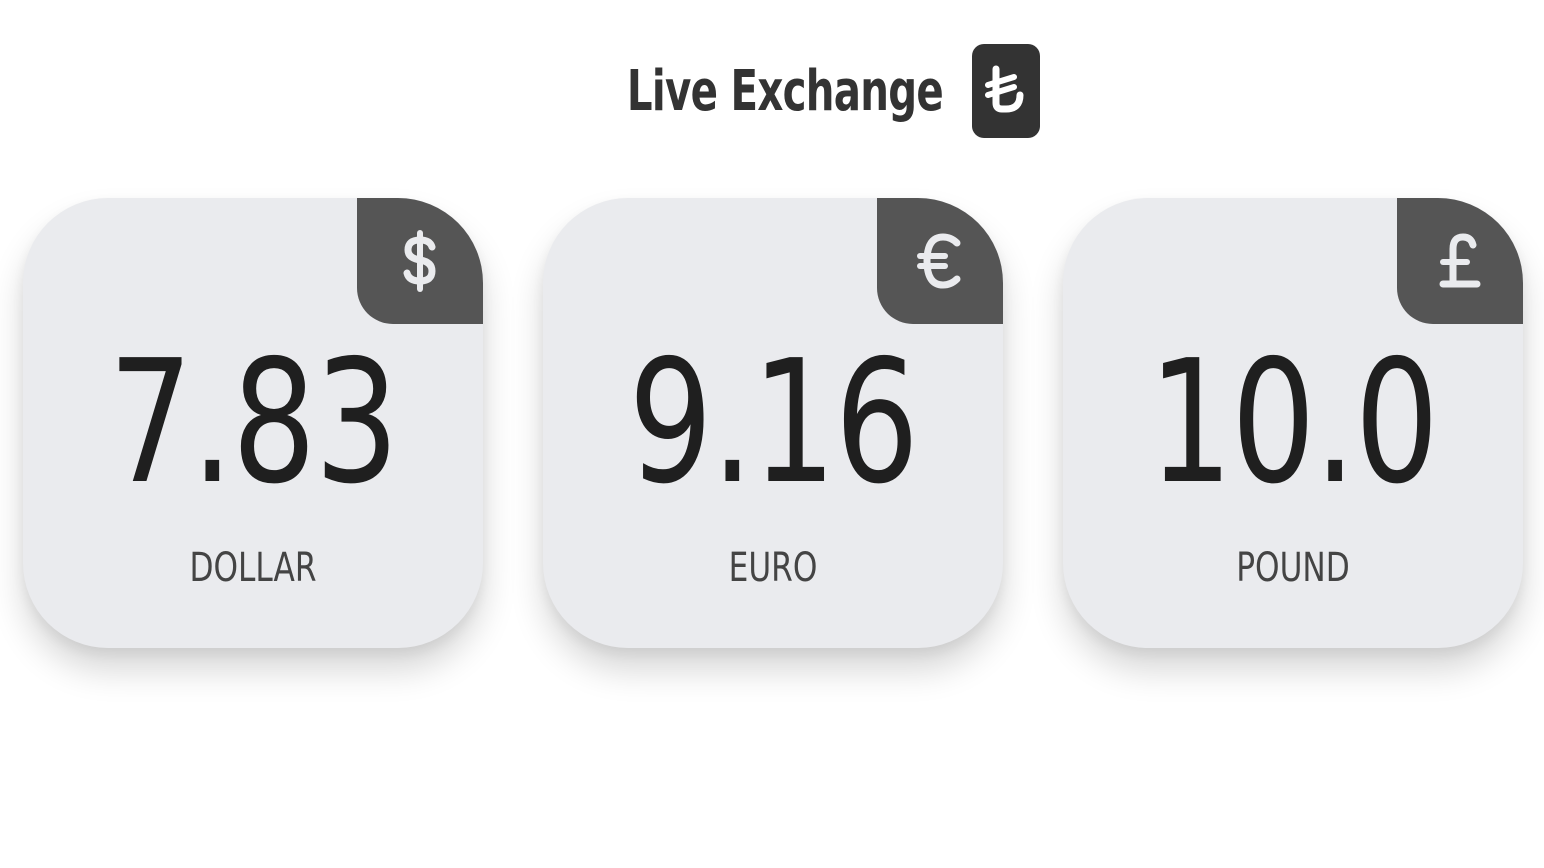  What do you see at coordinates (1005, 91) in the screenshot?
I see `turkish-lira-icon` at bounding box center [1005, 91].